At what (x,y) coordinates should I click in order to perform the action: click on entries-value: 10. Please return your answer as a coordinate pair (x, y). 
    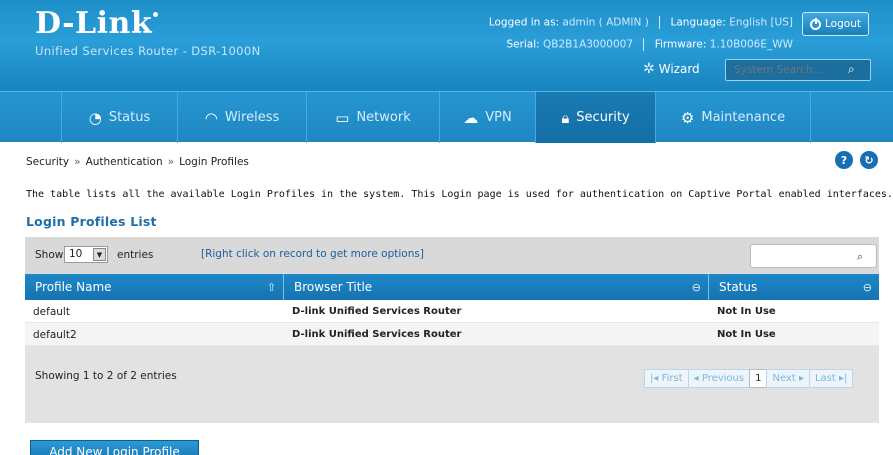
    Looking at the image, I should click on (76, 254).